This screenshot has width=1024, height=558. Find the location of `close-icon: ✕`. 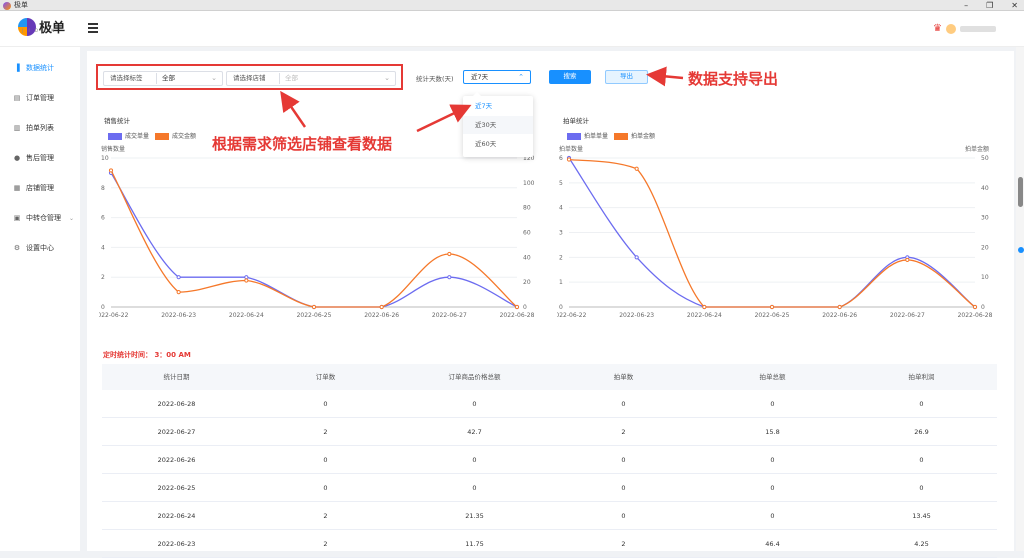

close-icon: ✕ is located at coordinates (1014, 5).